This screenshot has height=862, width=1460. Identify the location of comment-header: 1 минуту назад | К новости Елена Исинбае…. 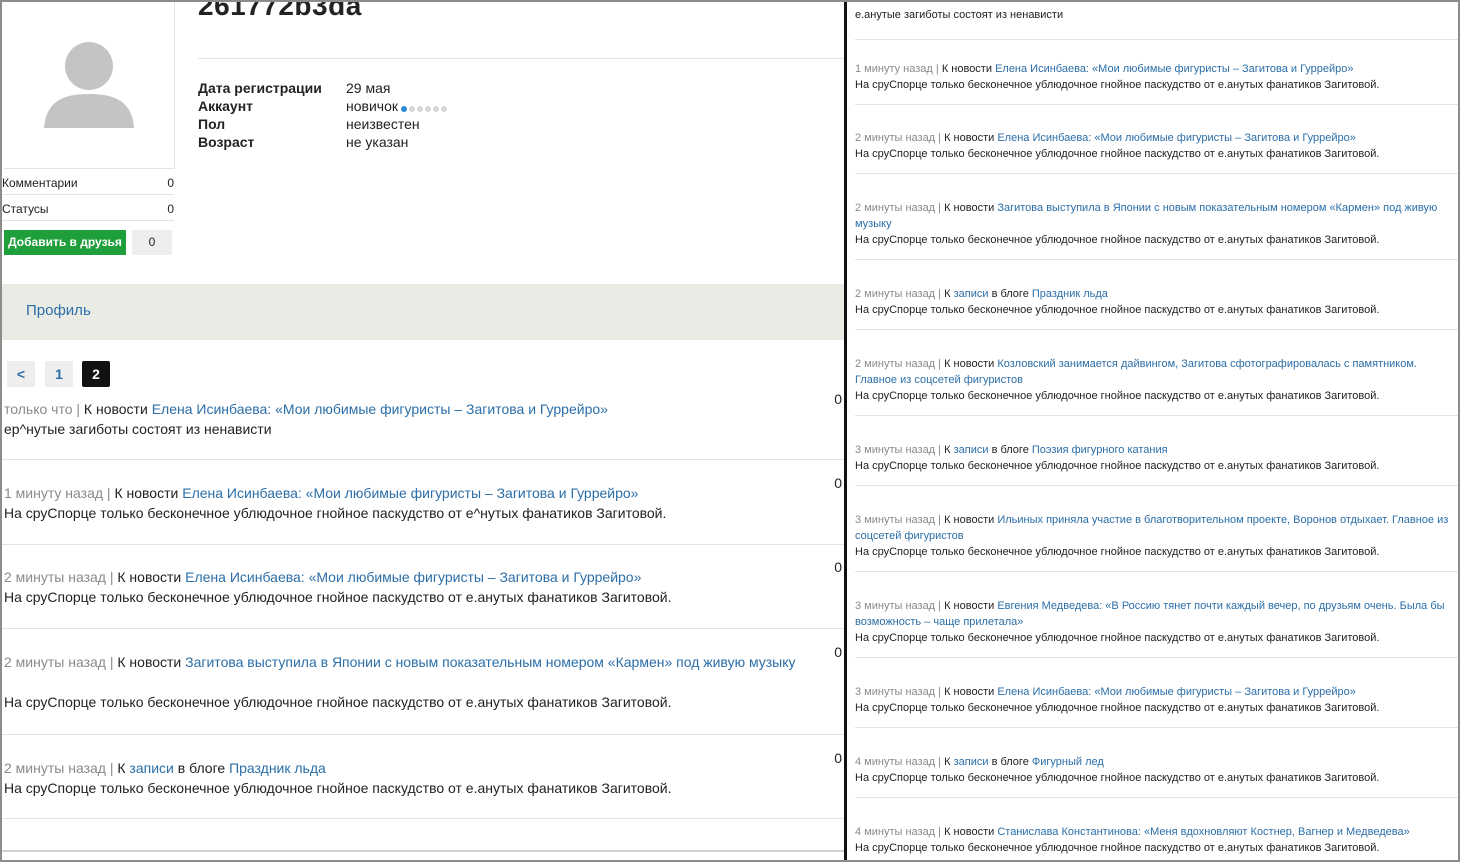
(404, 493).